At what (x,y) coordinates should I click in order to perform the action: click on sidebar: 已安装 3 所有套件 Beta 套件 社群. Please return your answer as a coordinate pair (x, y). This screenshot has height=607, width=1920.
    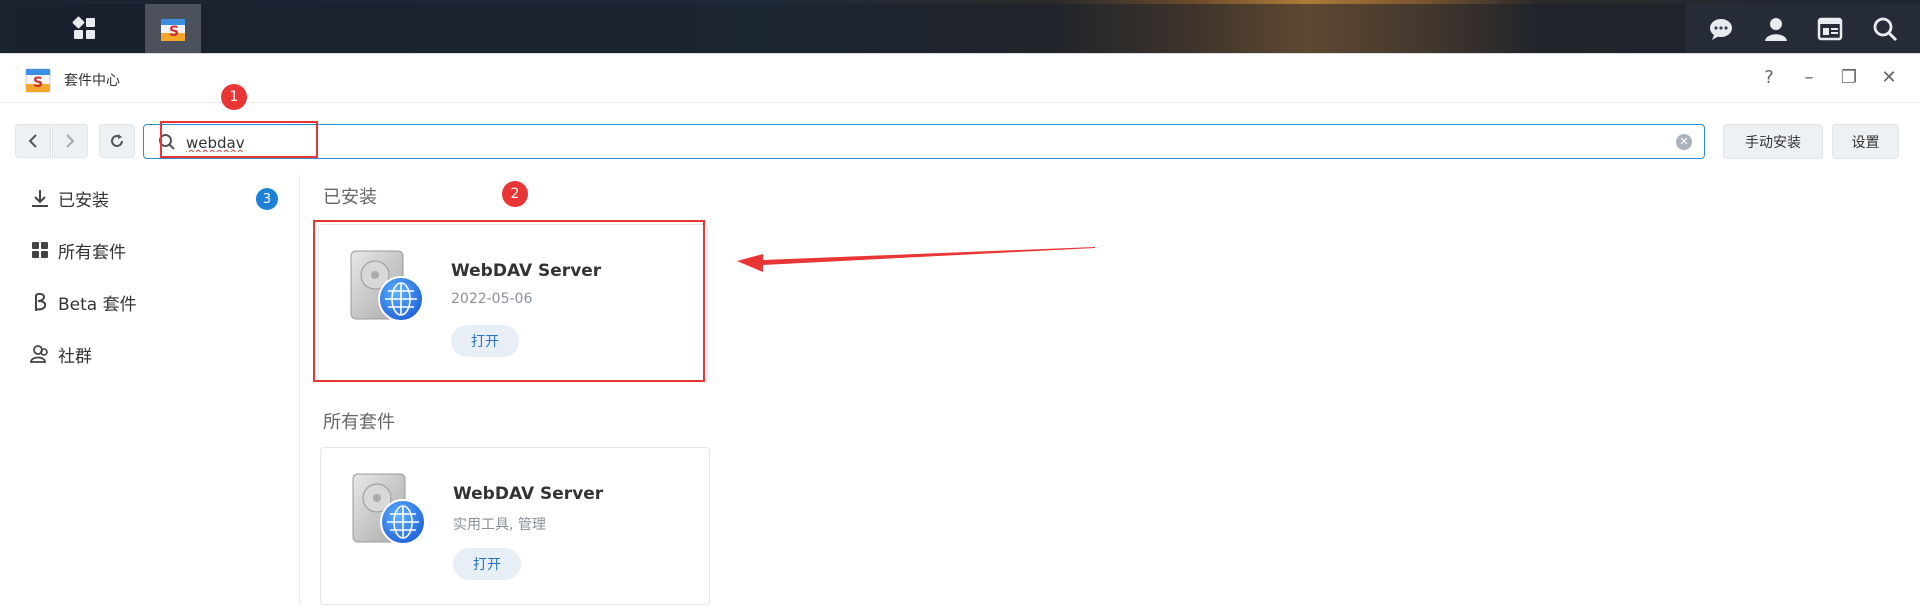
    Looking at the image, I should click on (150, 389).